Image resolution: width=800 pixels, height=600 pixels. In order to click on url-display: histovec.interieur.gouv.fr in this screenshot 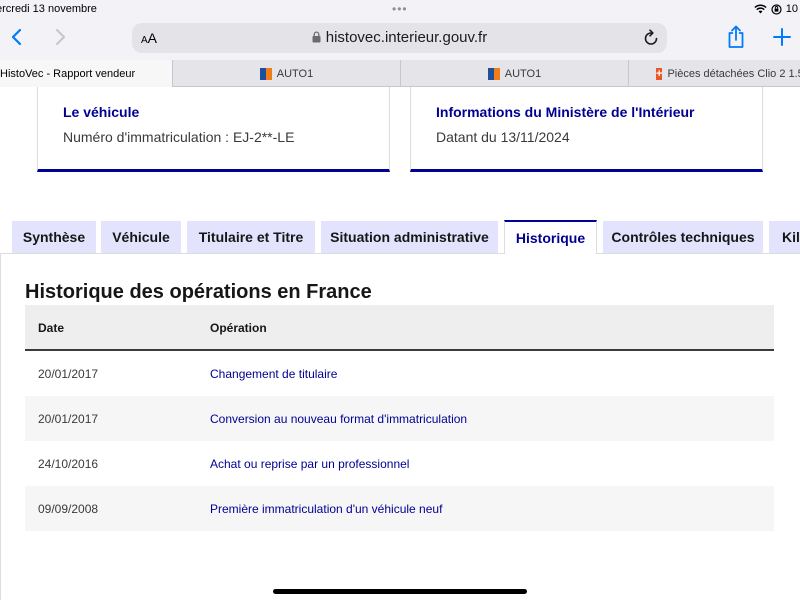, I will do `click(399, 37)`.